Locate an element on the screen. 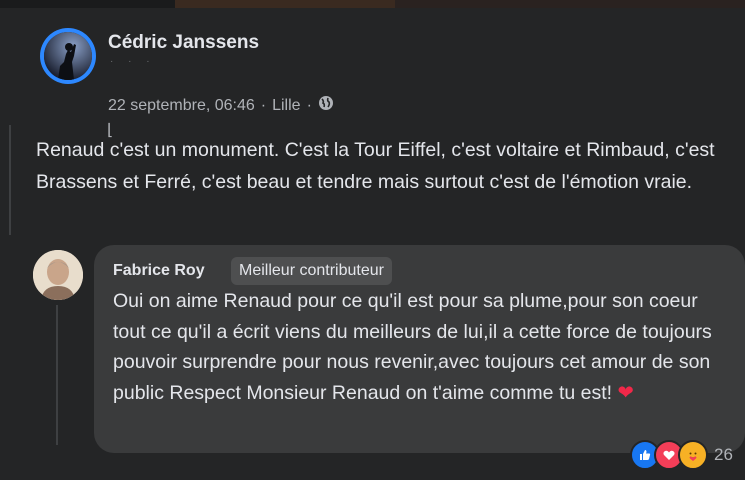 Image resolution: width=745 pixels, height=480 pixels. person-icon is located at coordinates (58, 275).